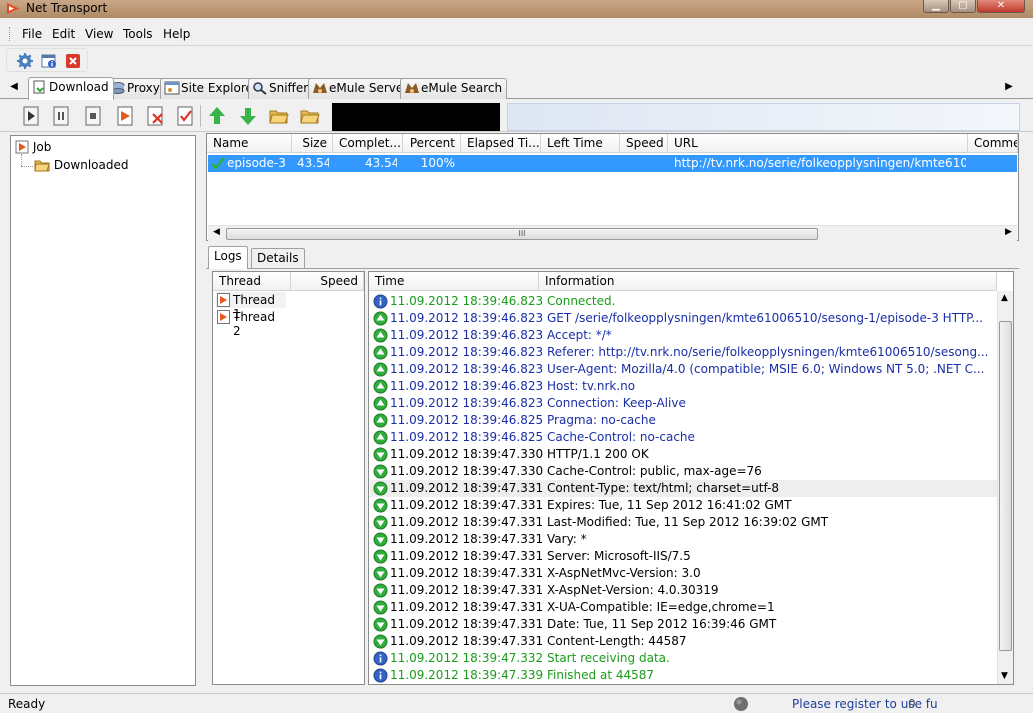 The image size is (1033, 713). I want to click on tab-sniffer-label: Sniffer, so click(289, 88).